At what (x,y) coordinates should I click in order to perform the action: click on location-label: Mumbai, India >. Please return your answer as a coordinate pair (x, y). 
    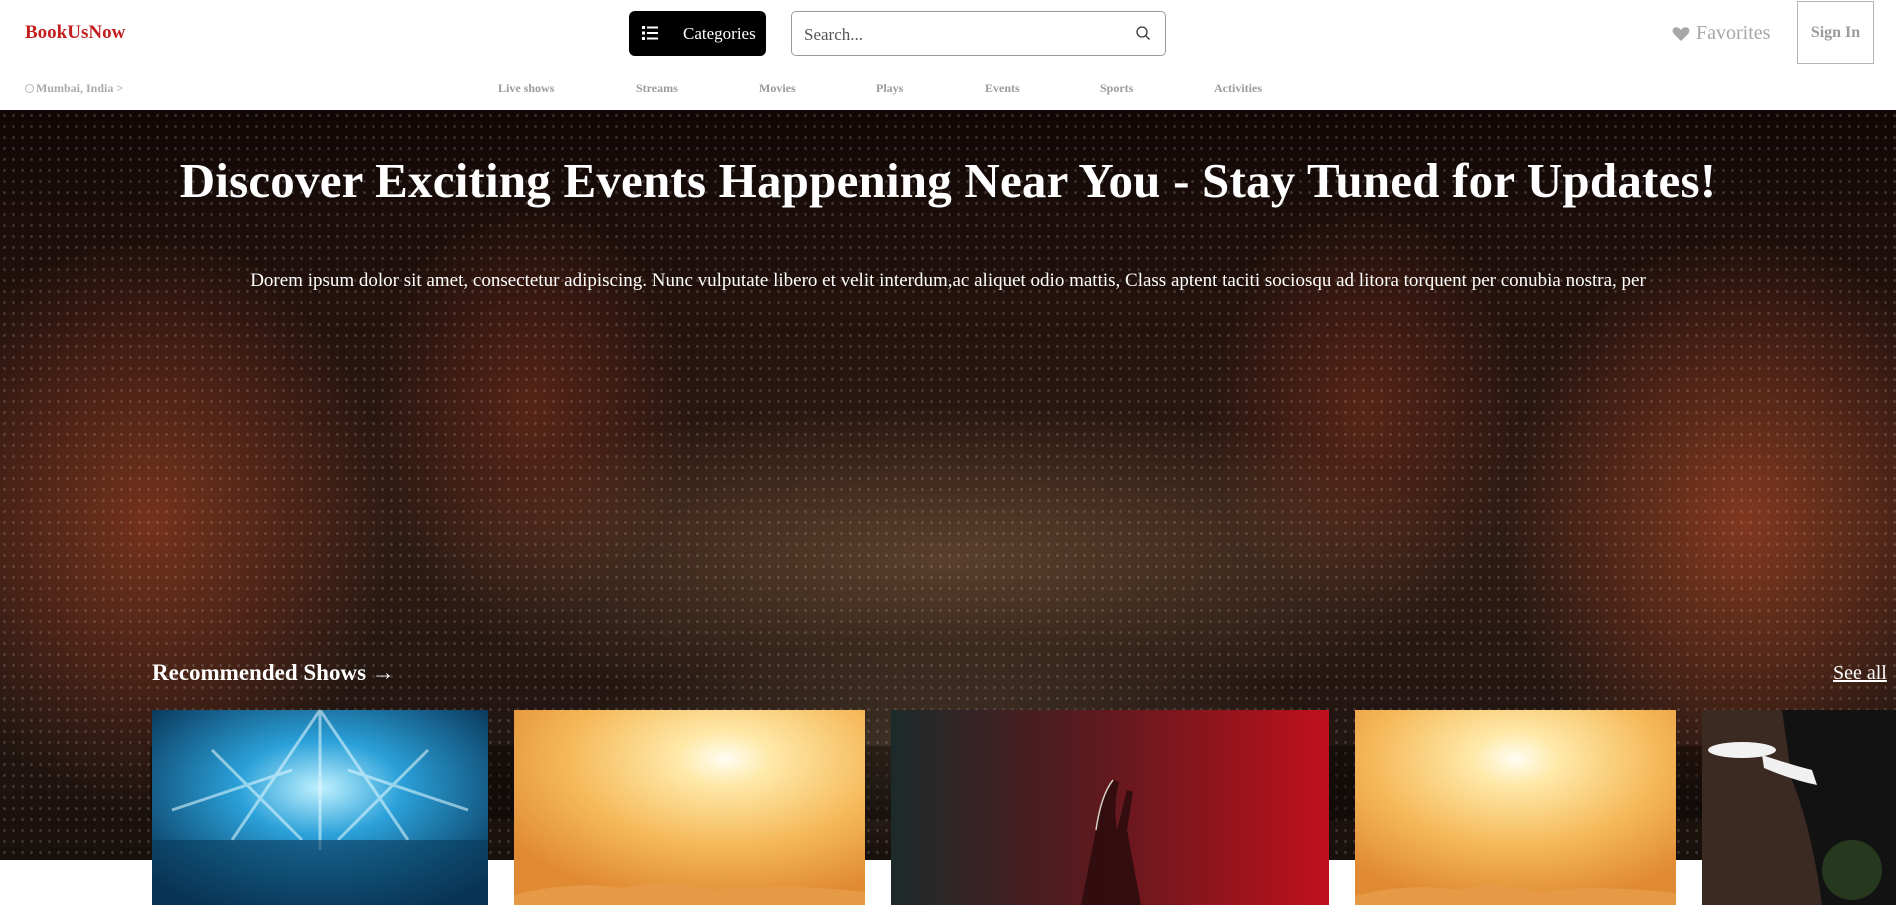
    Looking at the image, I should click on (80, 88).